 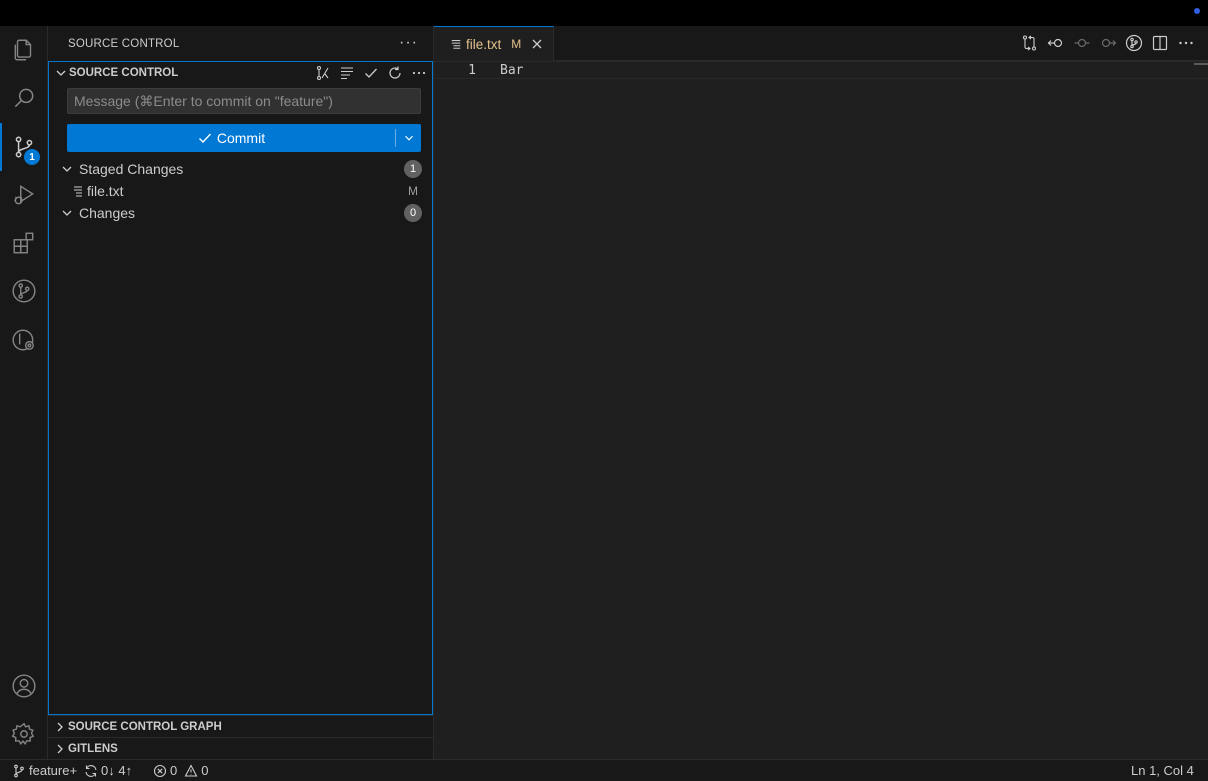 I want to click on editor-tab-bar: file.txt M, so click(x=821, y=43).